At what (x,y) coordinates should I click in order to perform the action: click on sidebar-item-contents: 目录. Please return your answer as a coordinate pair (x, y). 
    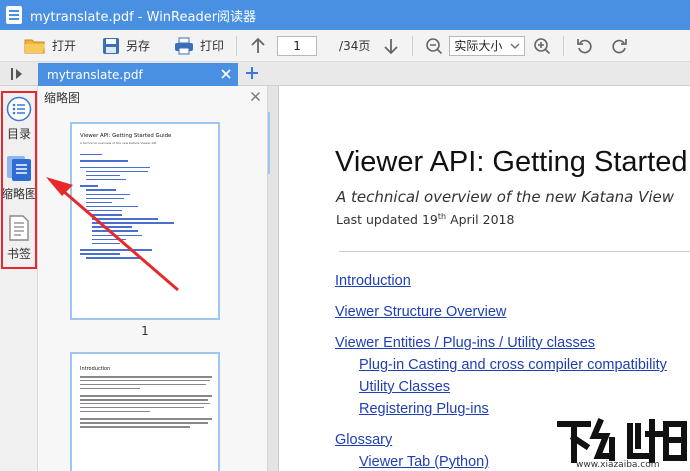
    Looking at the image, I should click on (19, 119).